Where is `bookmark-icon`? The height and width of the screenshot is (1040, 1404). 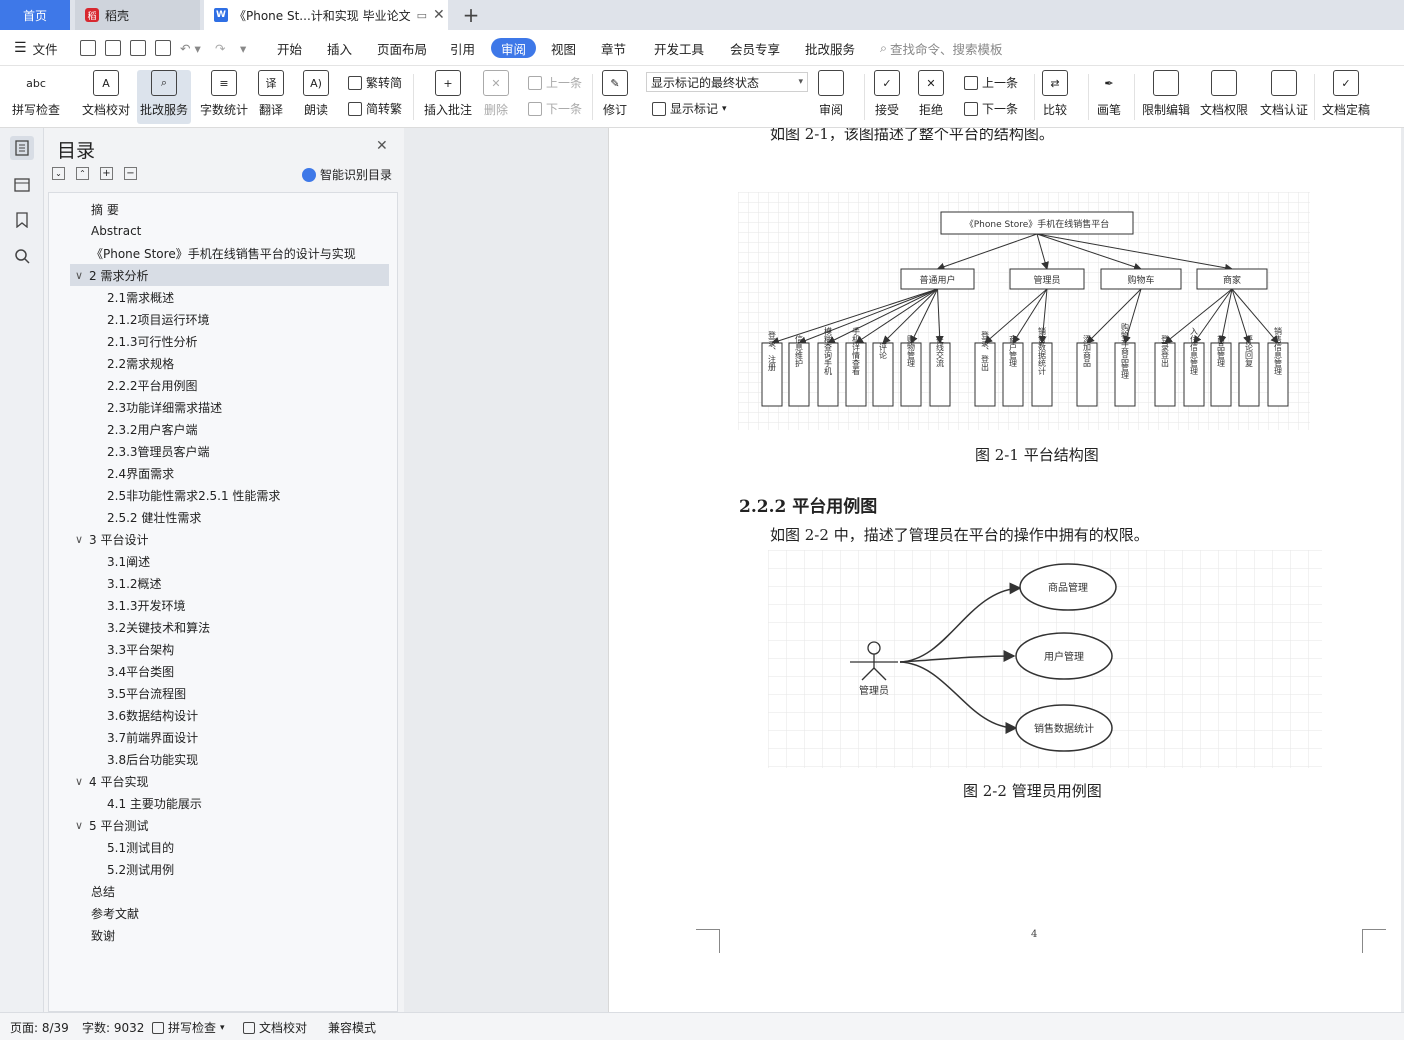
bookmark-icon is located at coordinates (22, 220).